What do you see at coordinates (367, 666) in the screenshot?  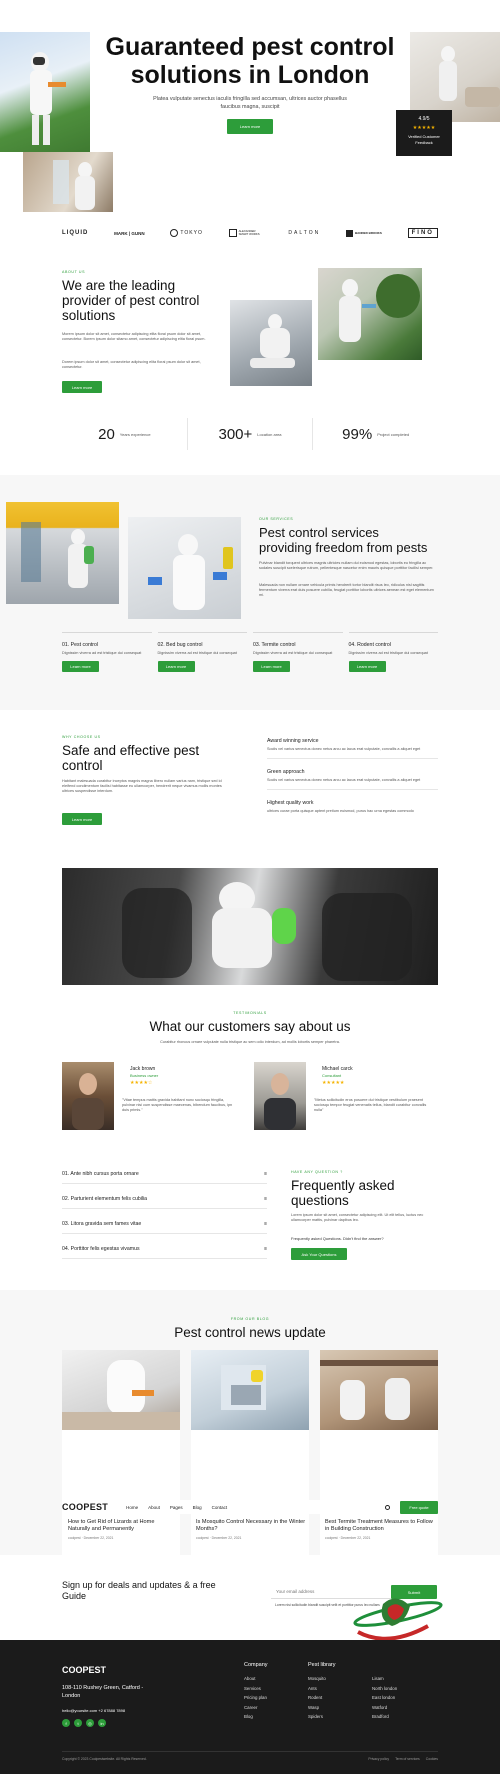 I see `service-rodent-learn-more-button: Learn more` at bounding box center [367, 666].